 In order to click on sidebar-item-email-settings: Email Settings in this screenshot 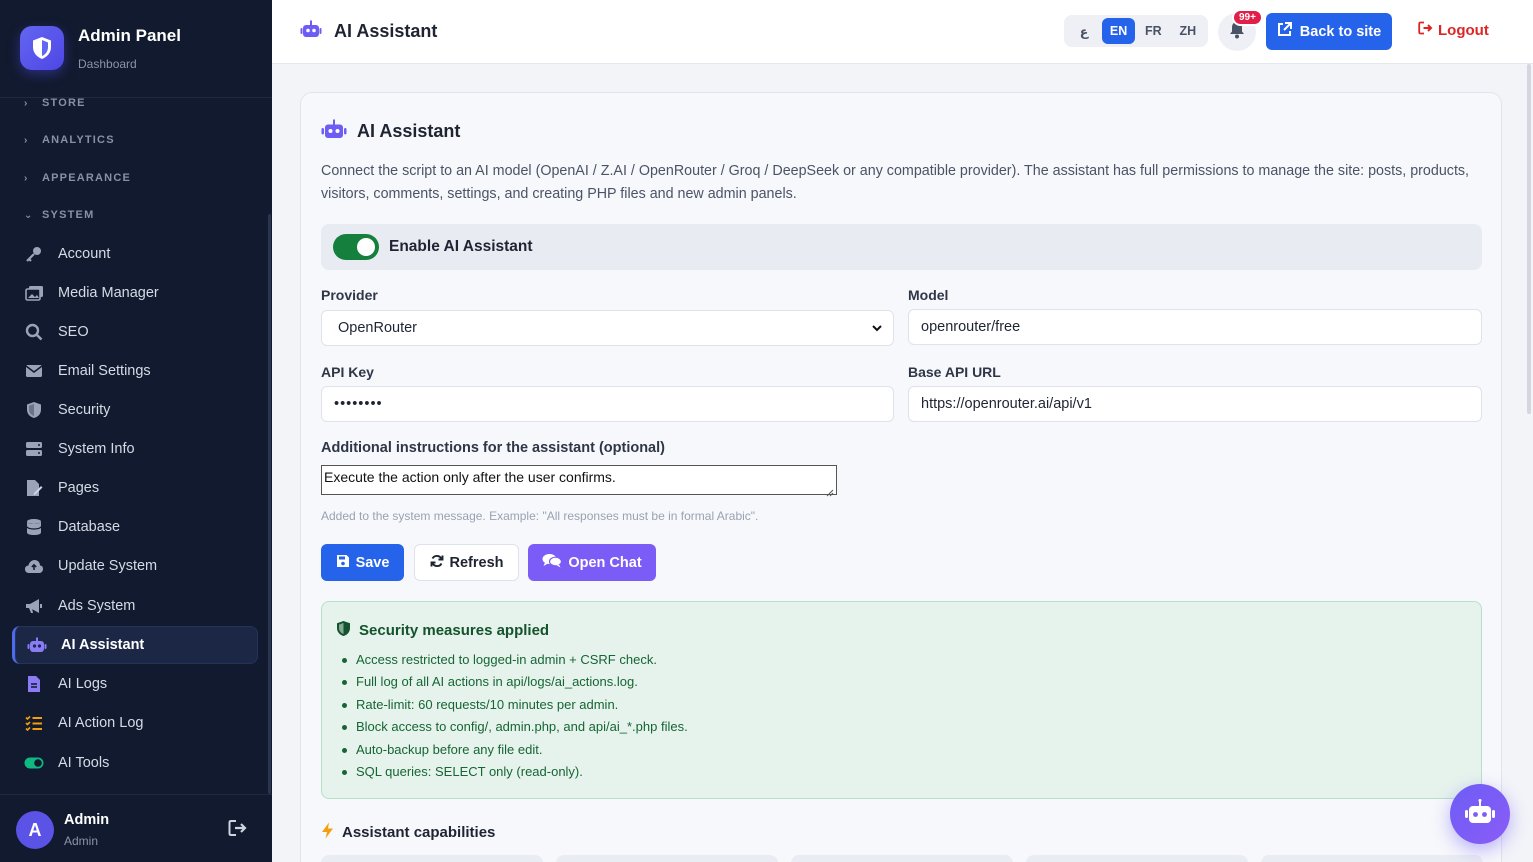, I will do `click(135, 371)`.